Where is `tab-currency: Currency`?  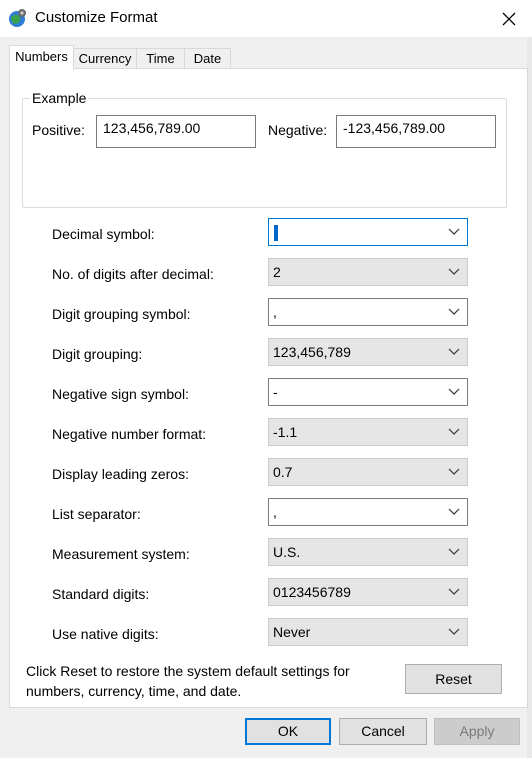 tab-currency: Currency is located at coordinates (105, 59).